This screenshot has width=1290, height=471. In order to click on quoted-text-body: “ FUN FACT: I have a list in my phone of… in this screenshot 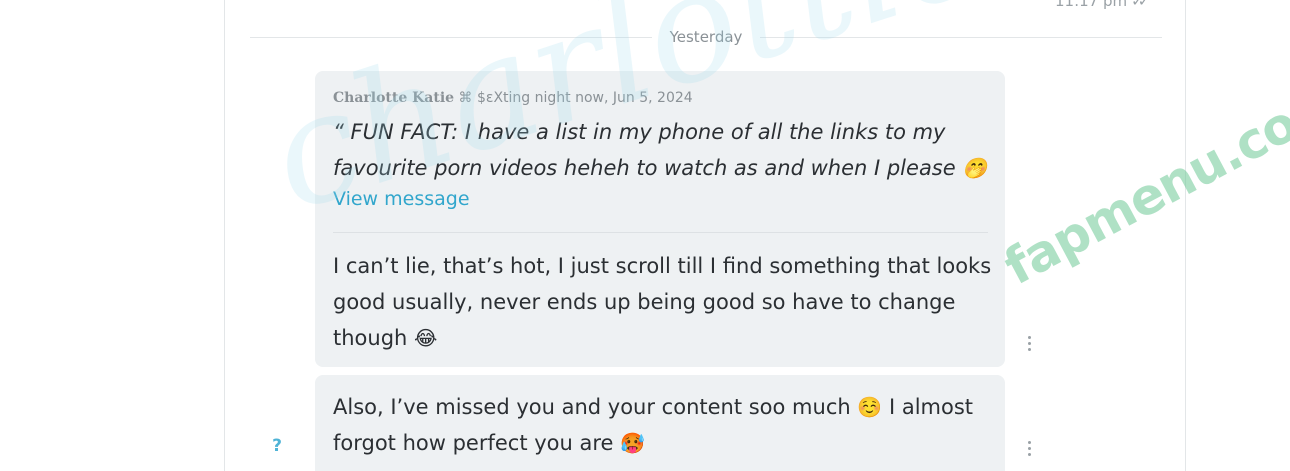, I will do `click(644, 150)`.